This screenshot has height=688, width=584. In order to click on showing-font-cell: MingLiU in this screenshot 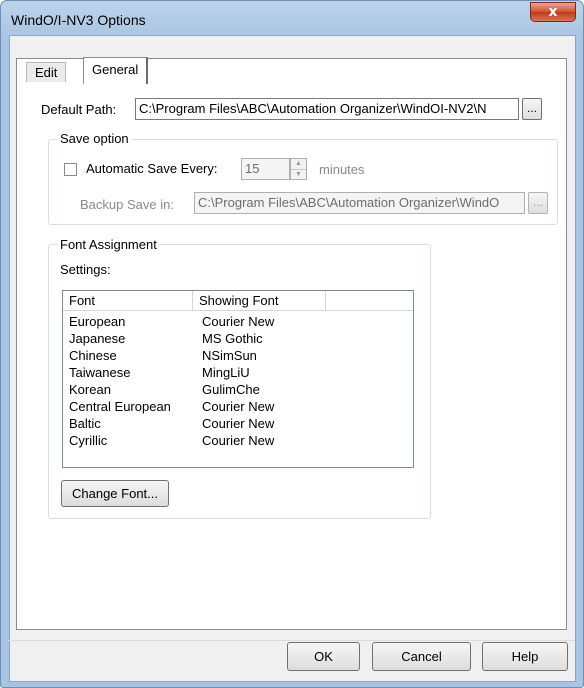, I will do `click(226, 372)`.